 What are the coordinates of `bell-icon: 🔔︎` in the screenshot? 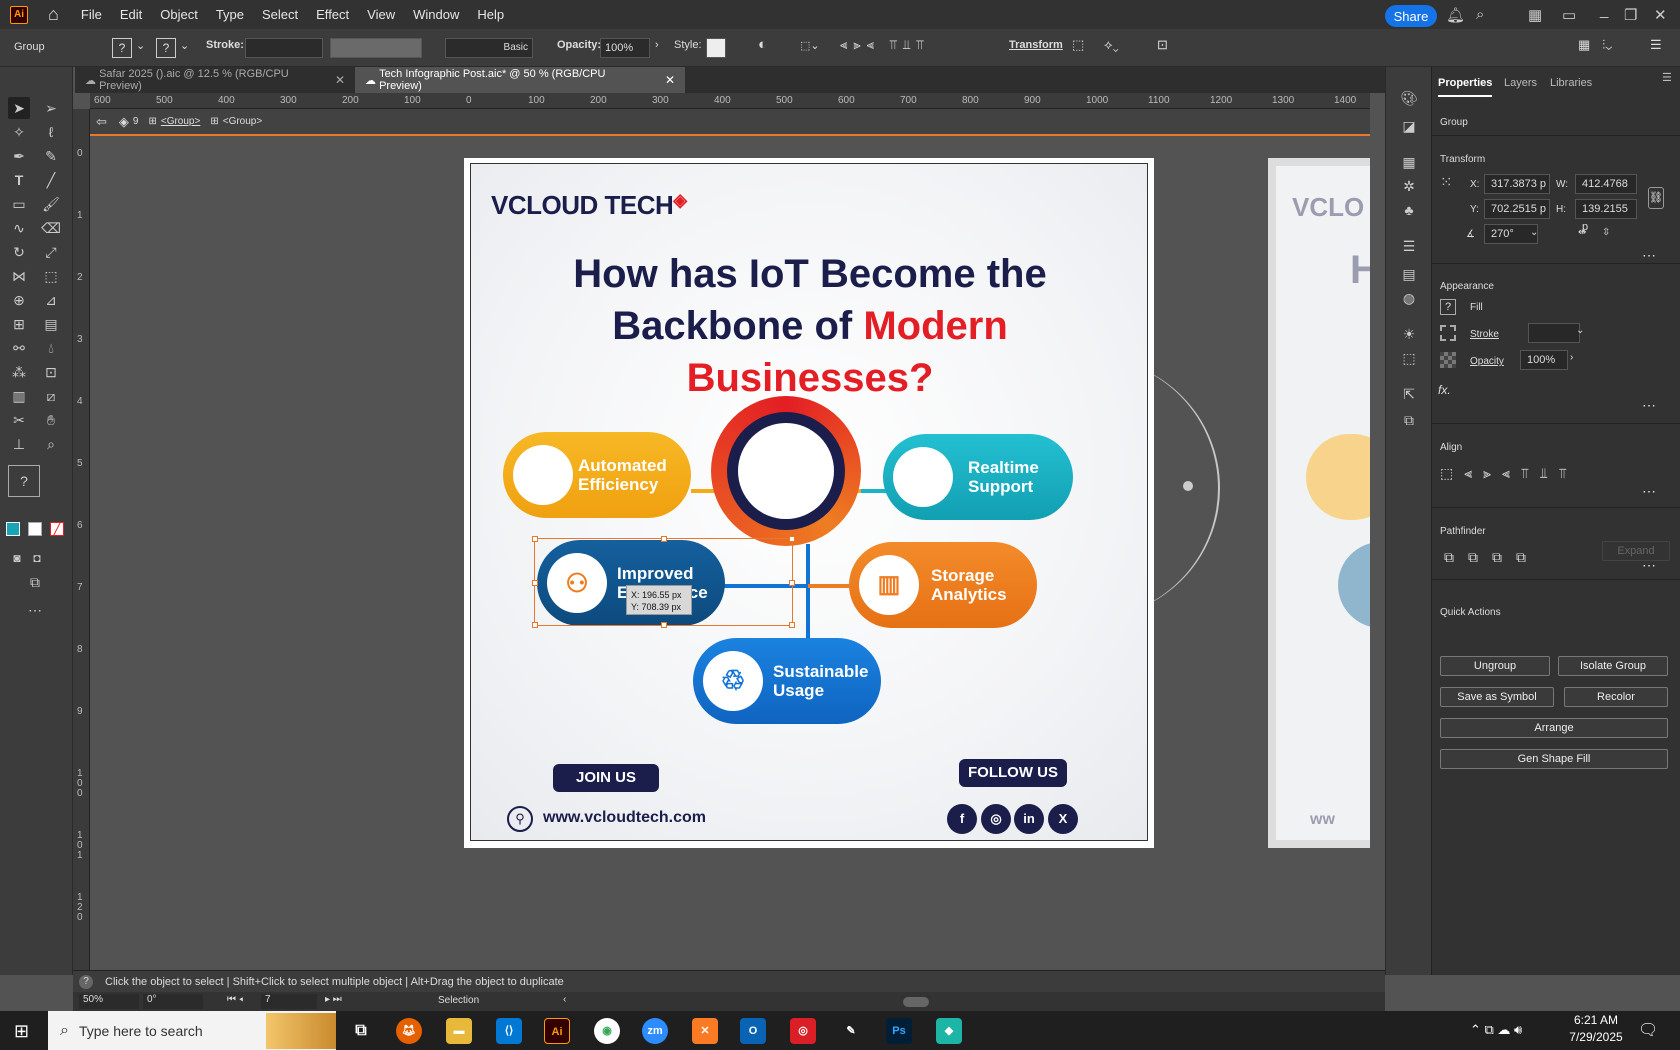 It's located at (1455, 15).